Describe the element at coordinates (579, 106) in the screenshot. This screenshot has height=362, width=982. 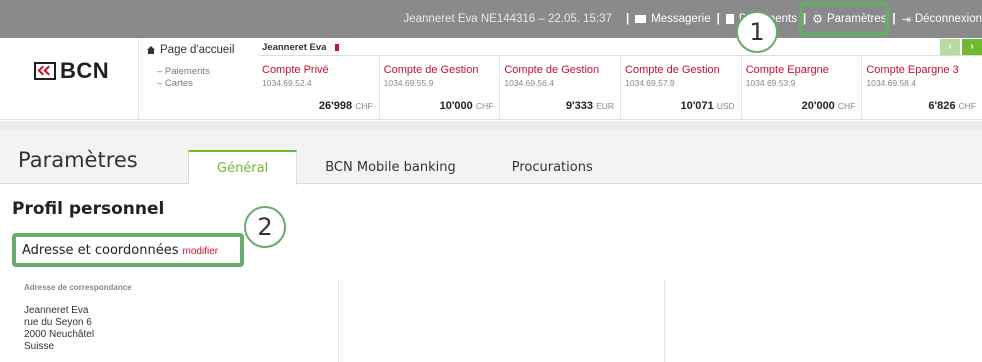
I see `balance-value: 9'333` at that location.